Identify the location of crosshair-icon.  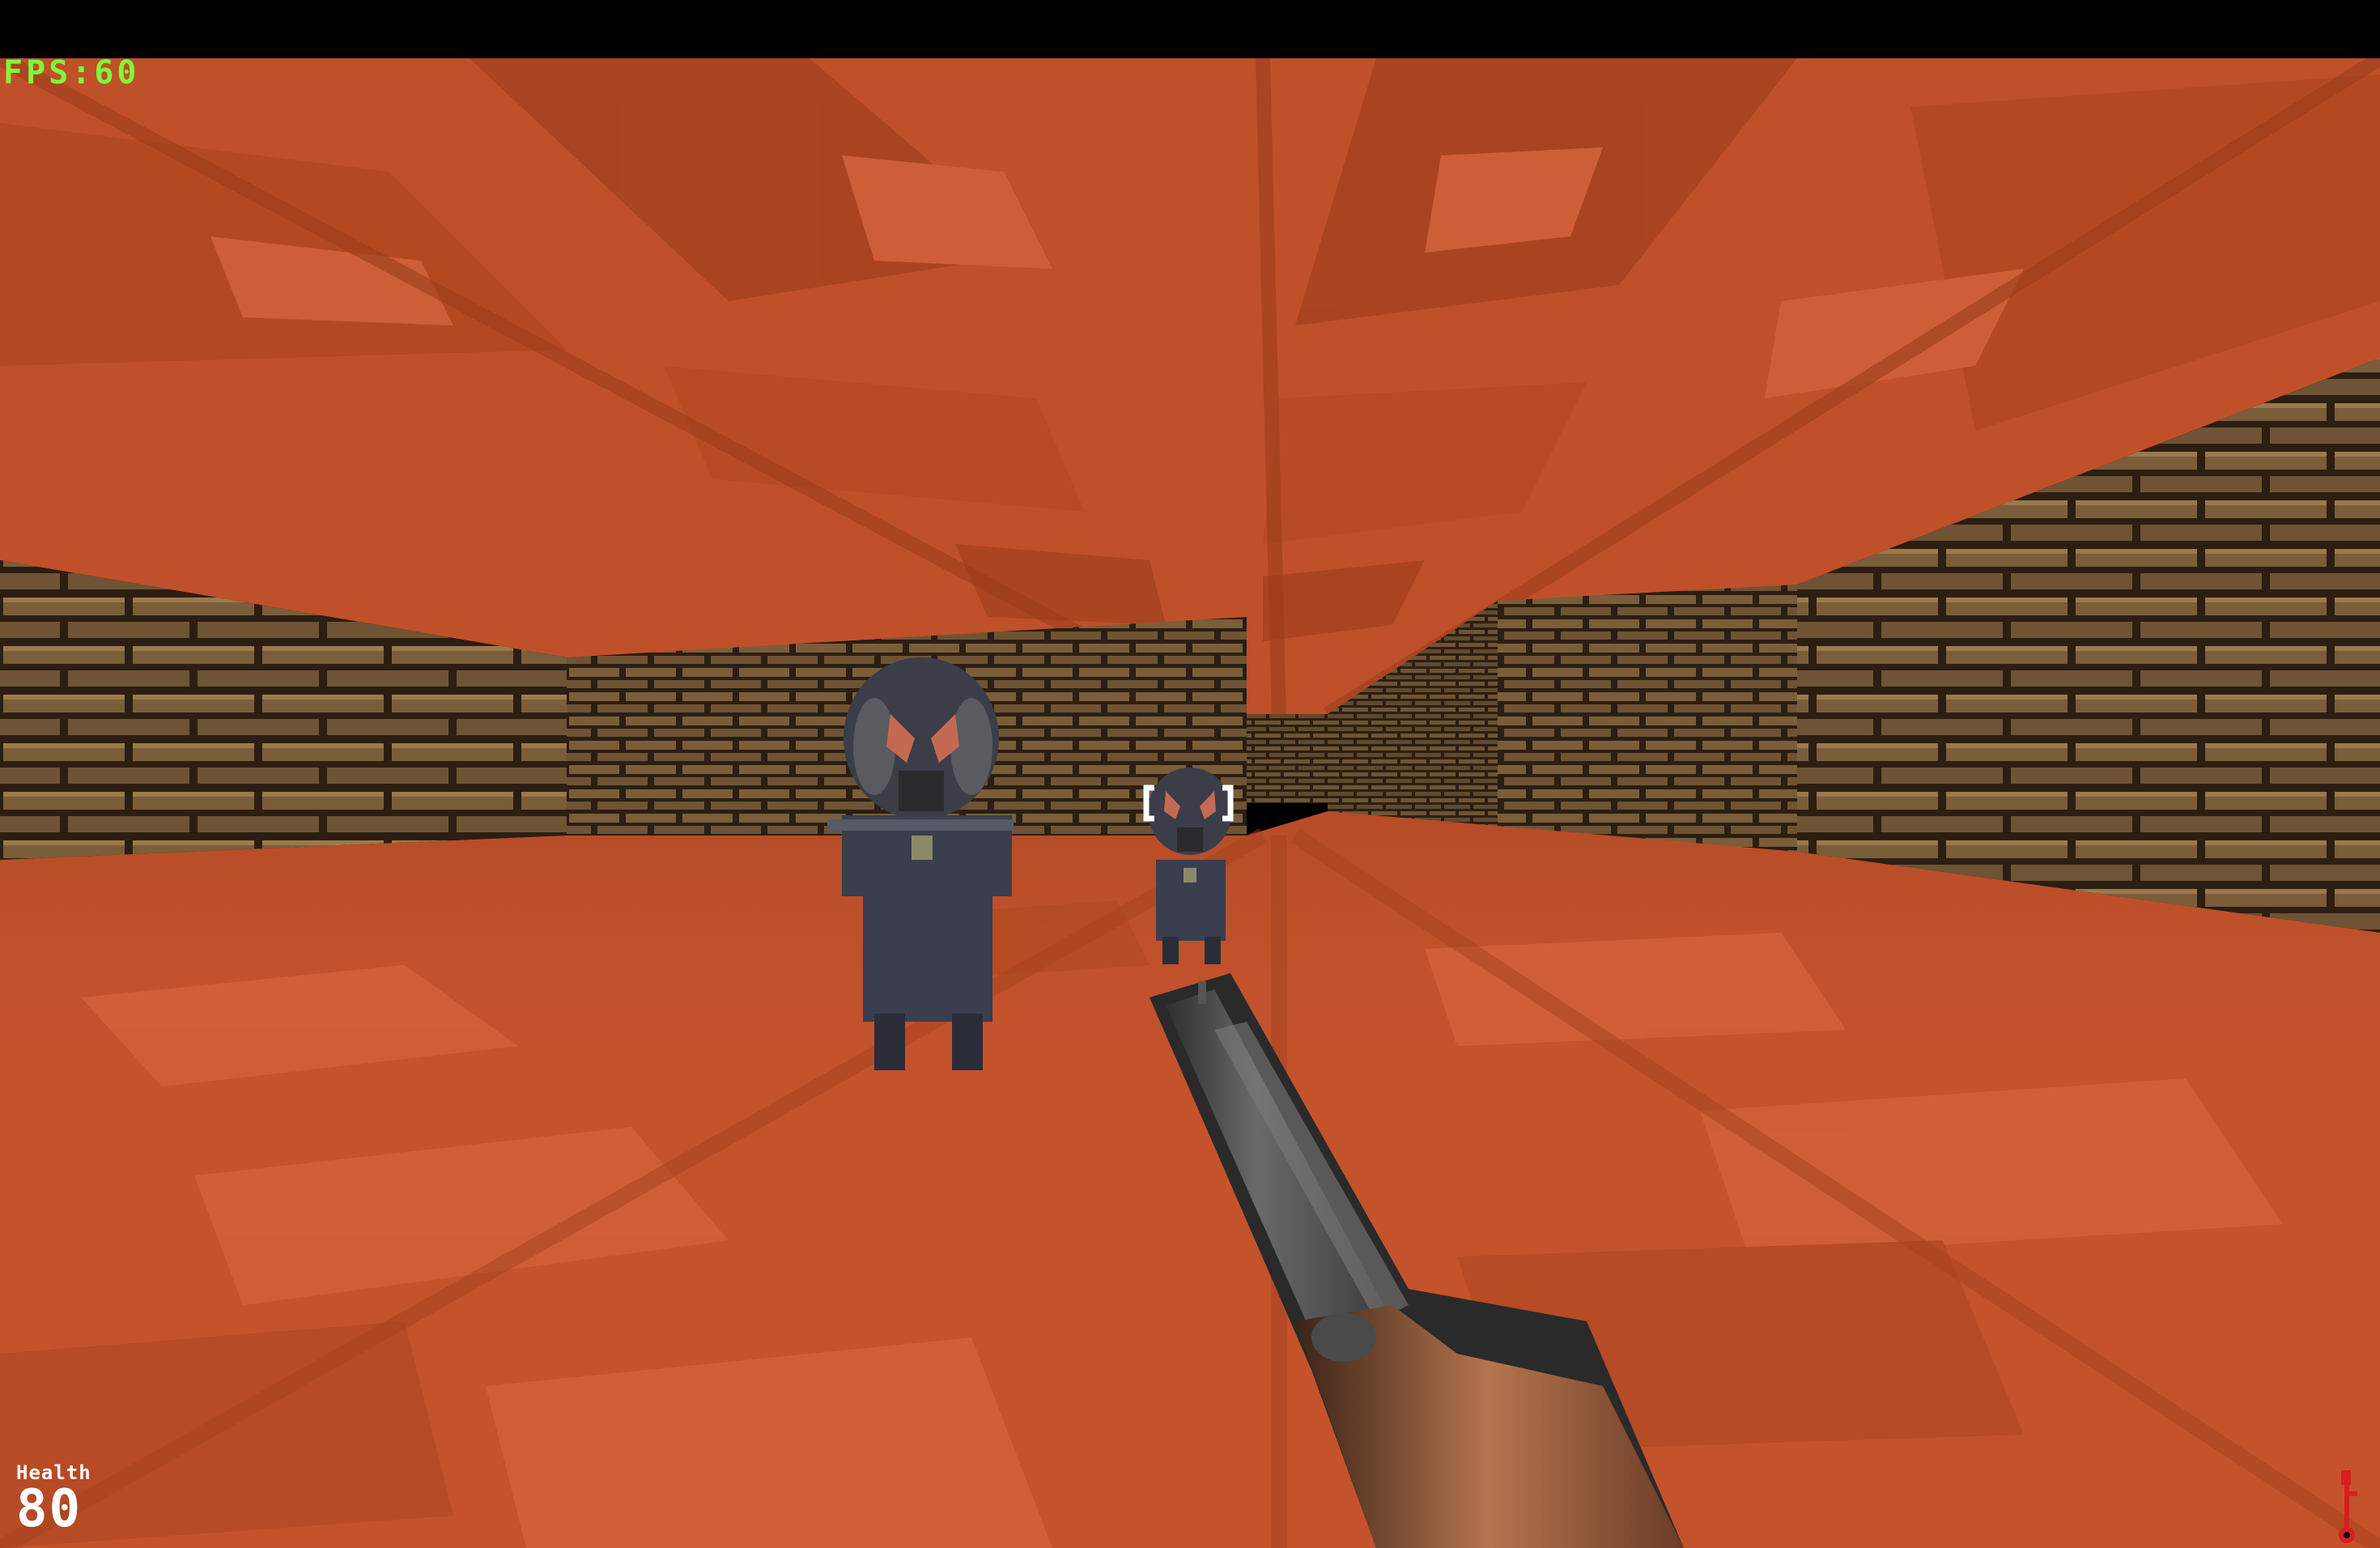
(1188, 803).